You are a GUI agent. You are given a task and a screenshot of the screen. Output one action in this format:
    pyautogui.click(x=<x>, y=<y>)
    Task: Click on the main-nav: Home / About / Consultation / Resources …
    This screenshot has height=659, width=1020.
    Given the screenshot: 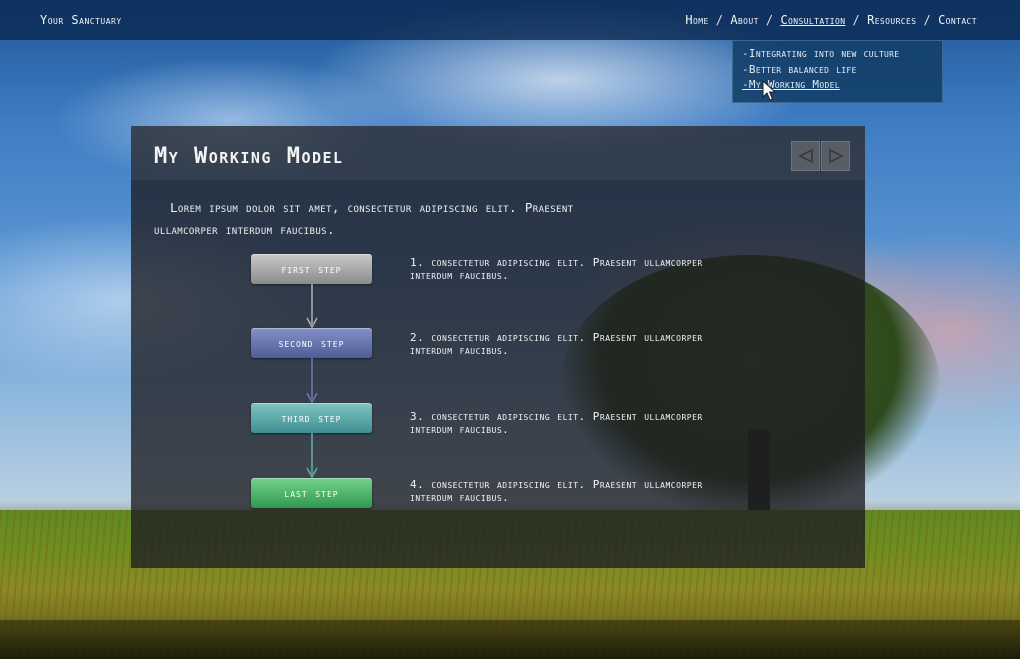 What is the action you would take?
    pyautogui.click(x=831, y=20)
    